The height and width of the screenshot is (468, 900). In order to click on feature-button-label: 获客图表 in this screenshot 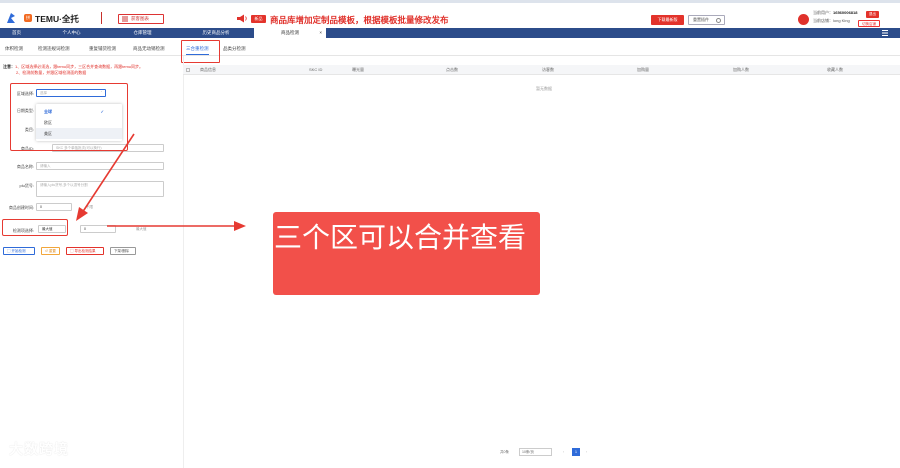, I will do `click(140, 18)`.